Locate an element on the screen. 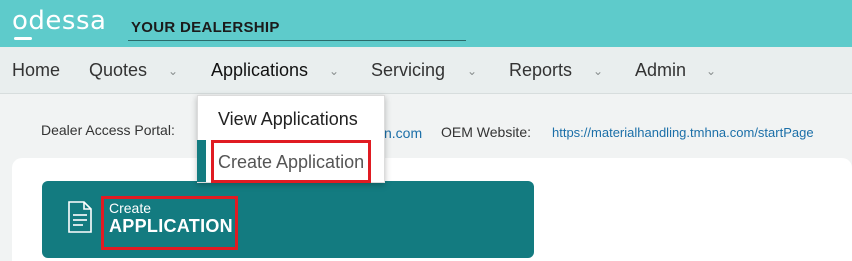 This screenshot has height=261, width=852. highlight-box-menu is located at coordinates (291, 161).